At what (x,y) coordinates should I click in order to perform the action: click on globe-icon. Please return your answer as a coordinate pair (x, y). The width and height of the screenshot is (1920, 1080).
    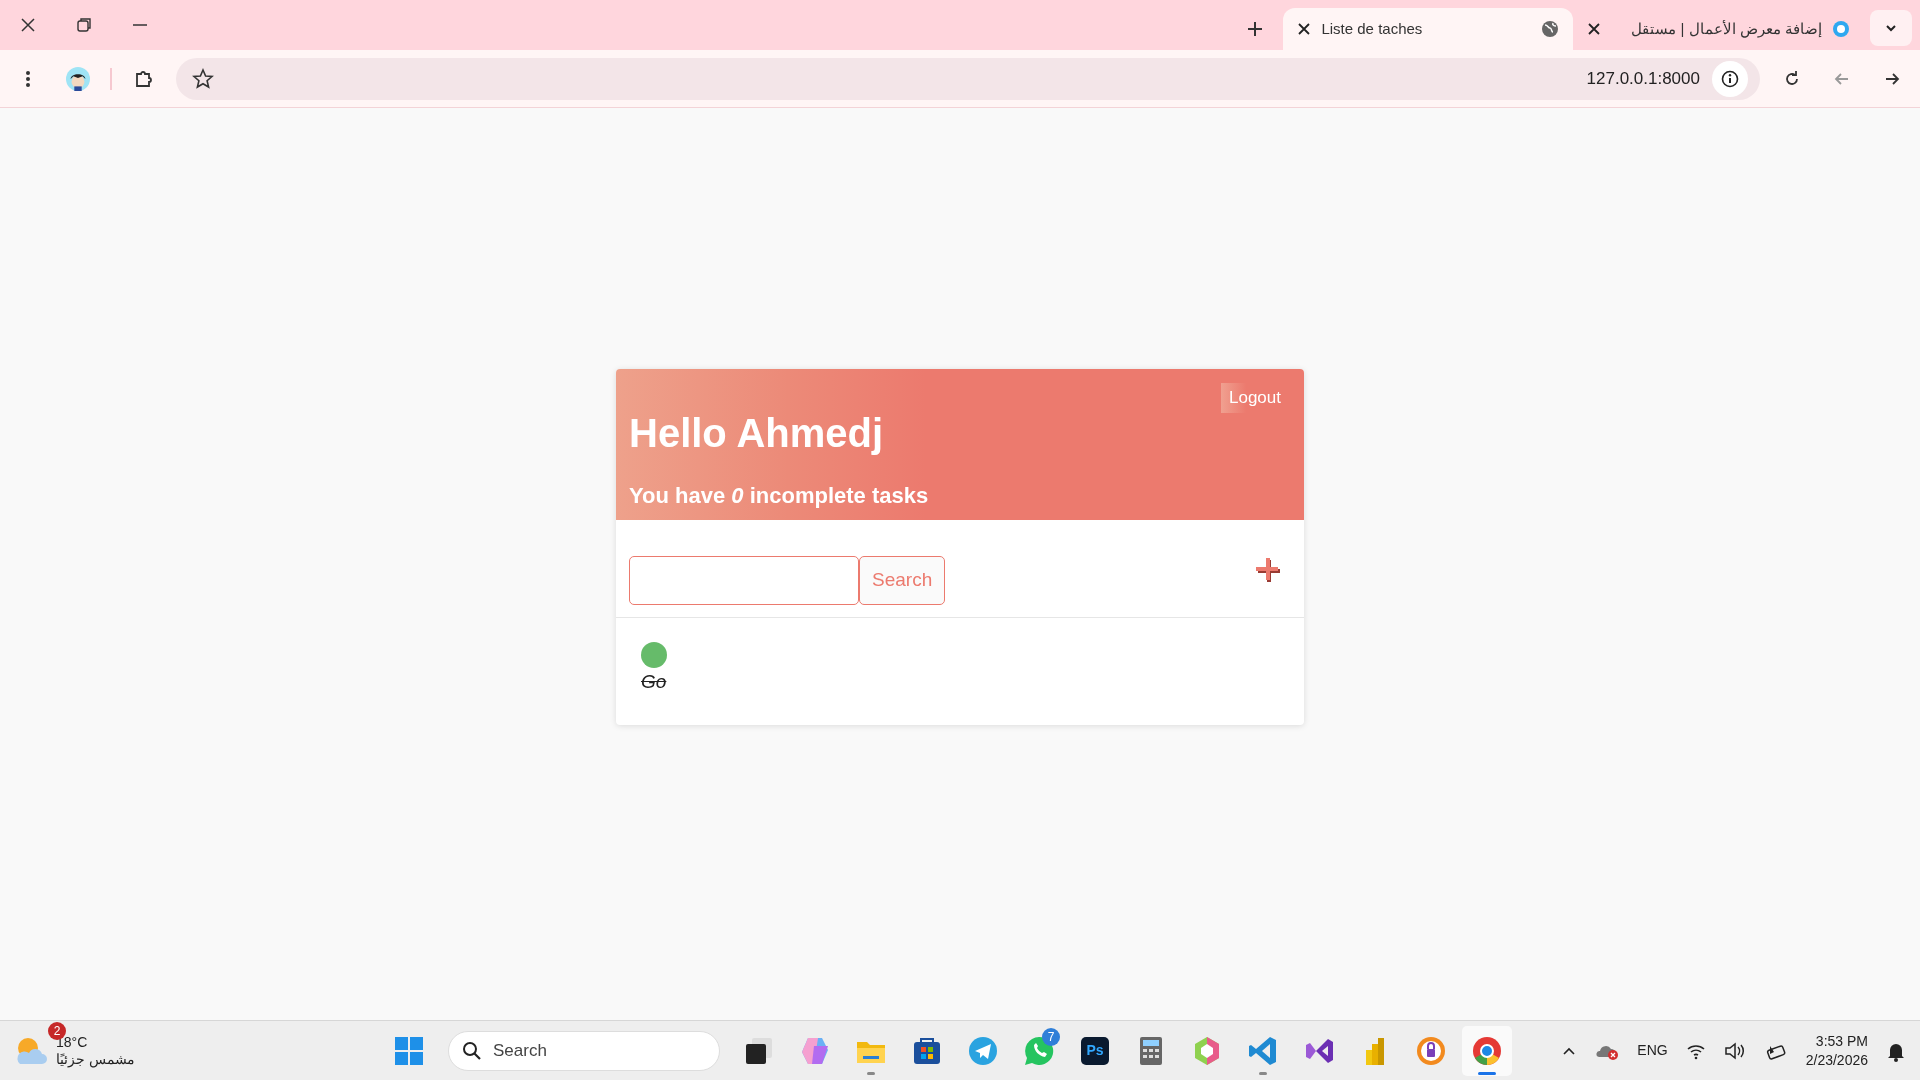
    Looking at the image, I should click on (1550, 29).